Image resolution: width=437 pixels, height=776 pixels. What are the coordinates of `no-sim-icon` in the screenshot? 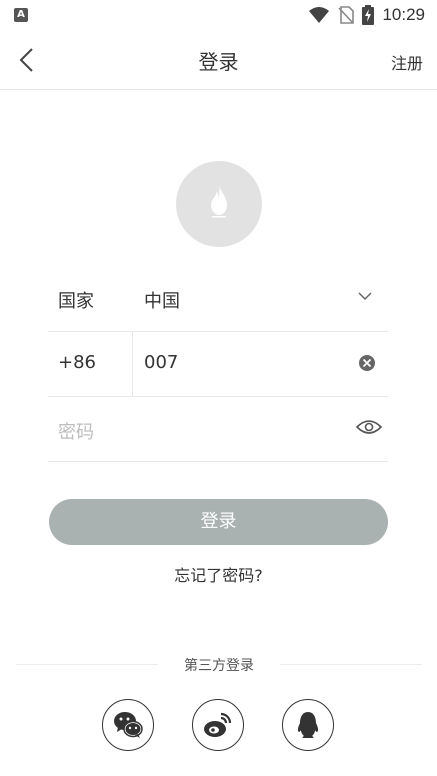 It's located at (346, 15).